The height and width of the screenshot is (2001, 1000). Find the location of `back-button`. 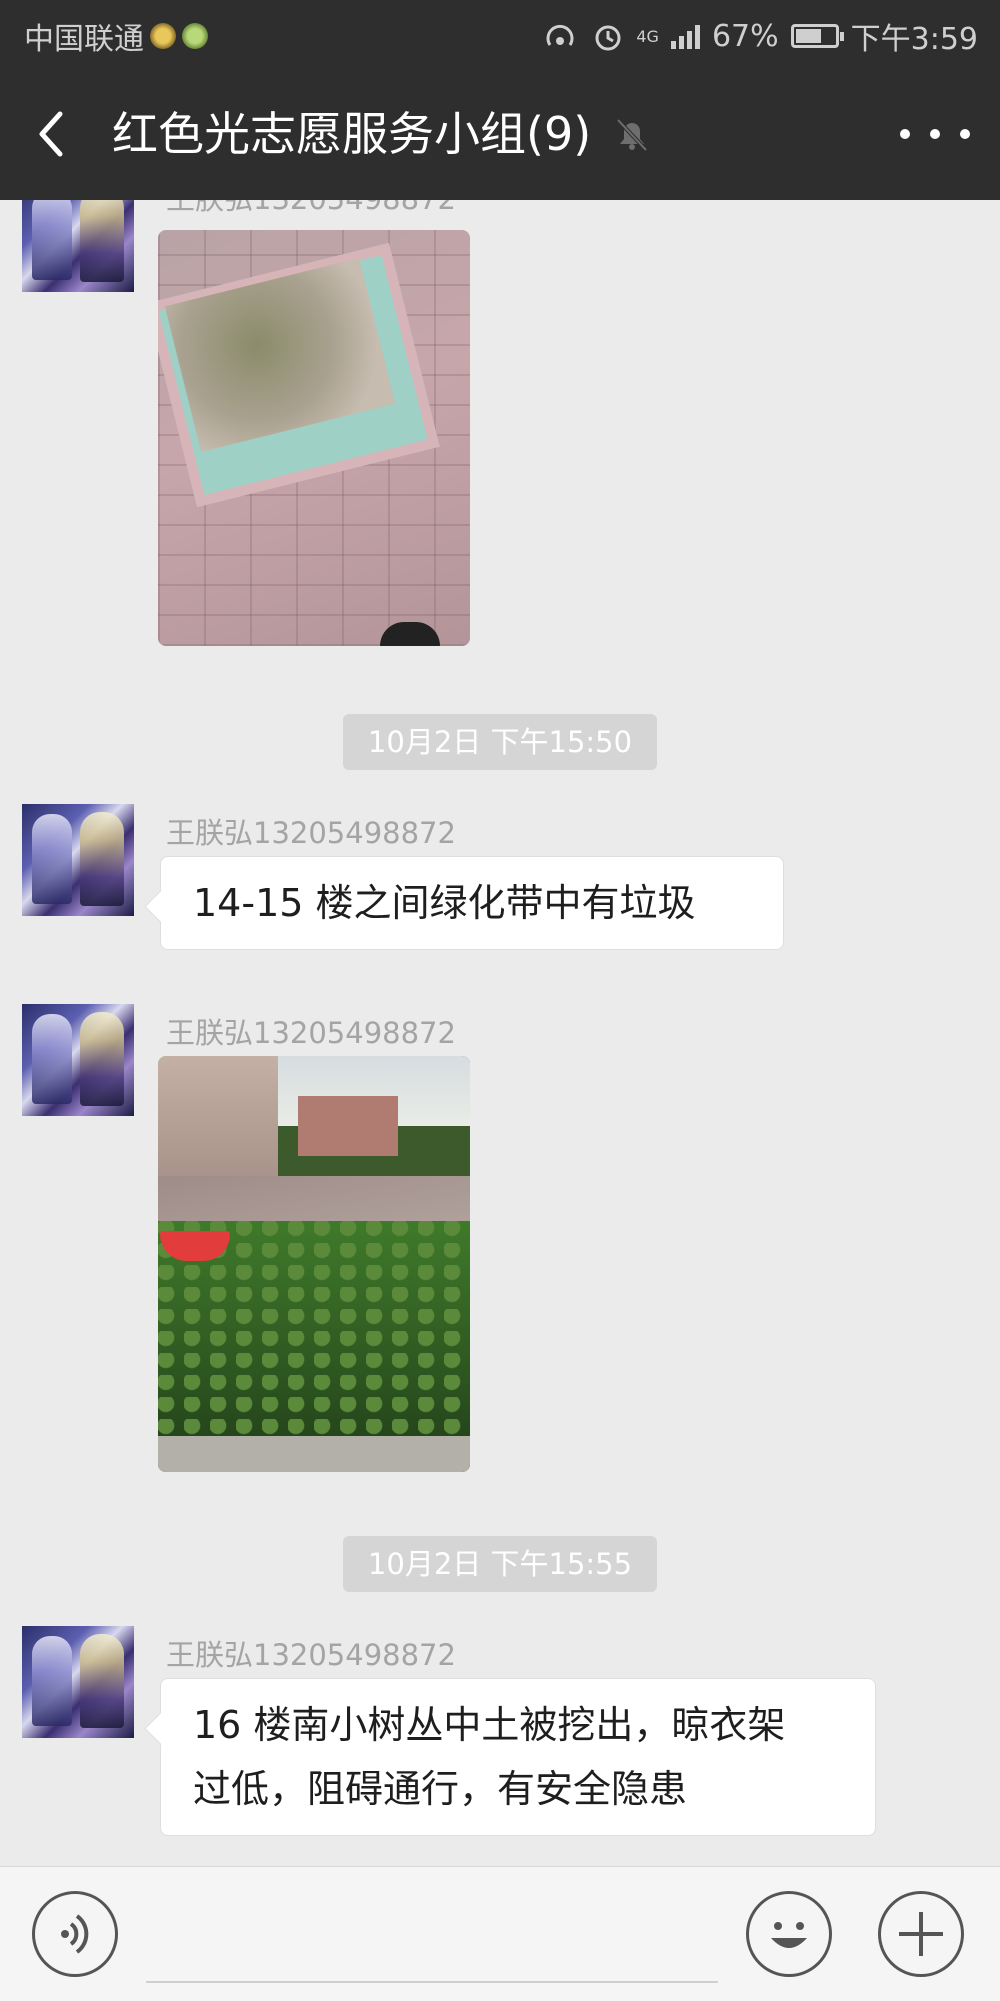

back-button is located at coordinates (56, 134).